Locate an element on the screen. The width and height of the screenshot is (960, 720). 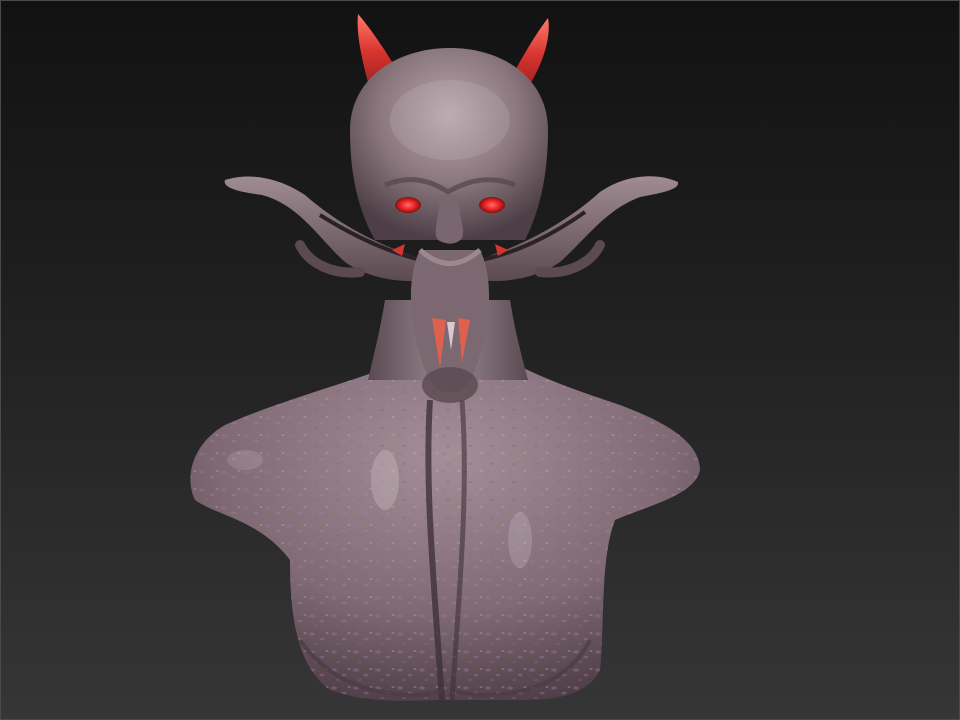
chin is located at coordinates (450, 385).